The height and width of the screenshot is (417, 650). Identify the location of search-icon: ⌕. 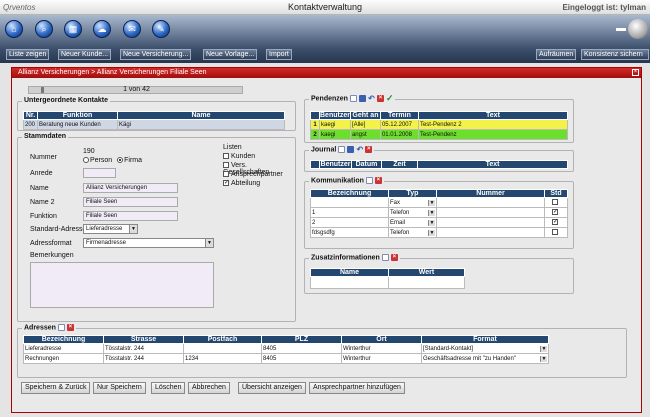
(44, 29).